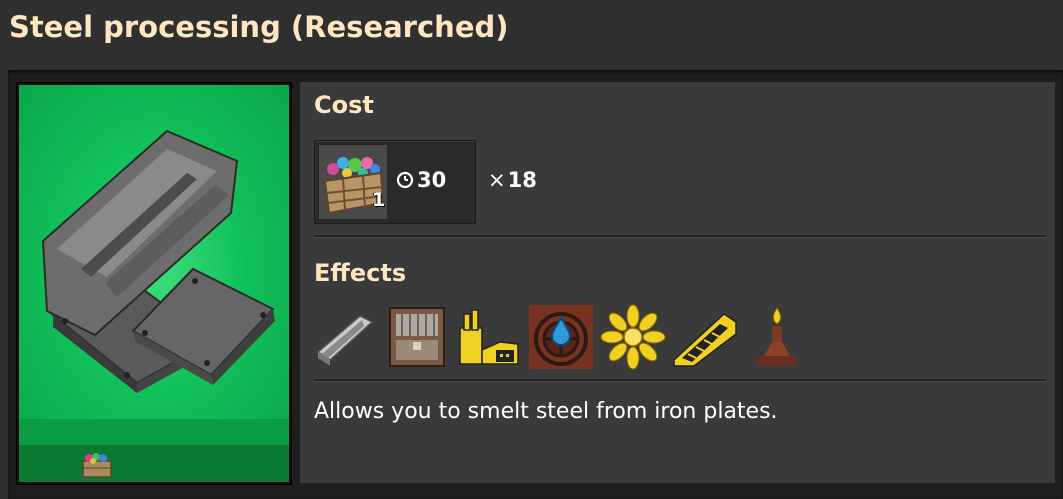  What do you see at coordinates (489, 337) in the screenshot?
I see `steel-furnace-icon` at bounding box center [489, 337].